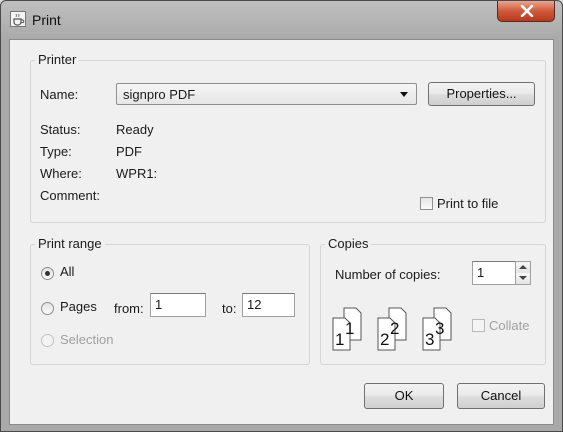  What do you see at coordinates (159, 94) in the screenshot?
I see `printer-name-value: signpro PDF` at bounding box center [159, 94].